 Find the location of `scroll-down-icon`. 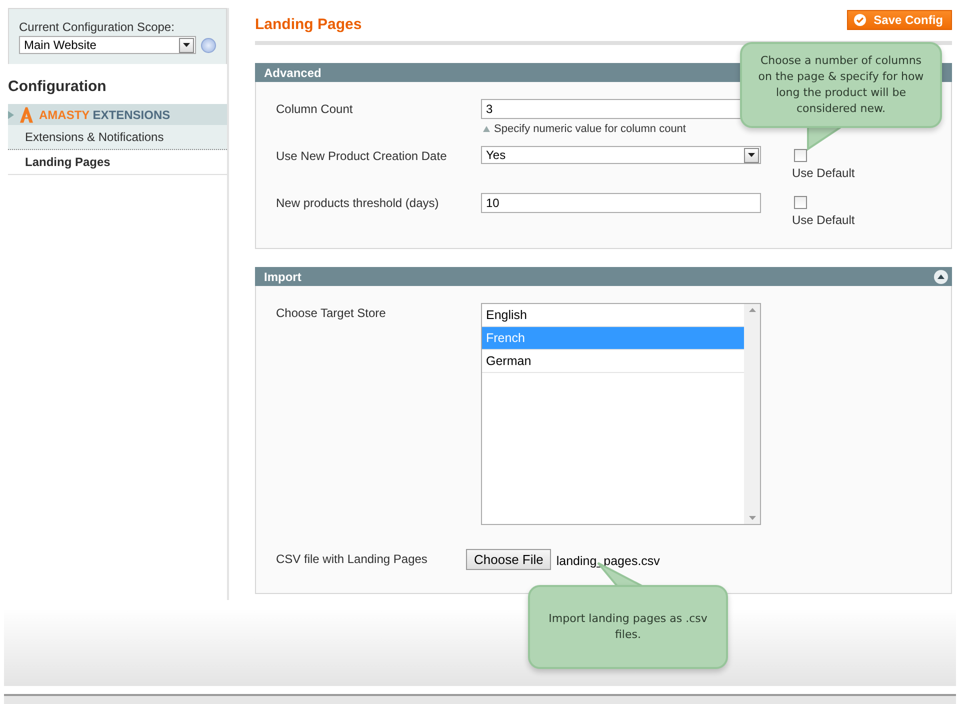

scroll-down-icon is located at coordinates (752, 518).